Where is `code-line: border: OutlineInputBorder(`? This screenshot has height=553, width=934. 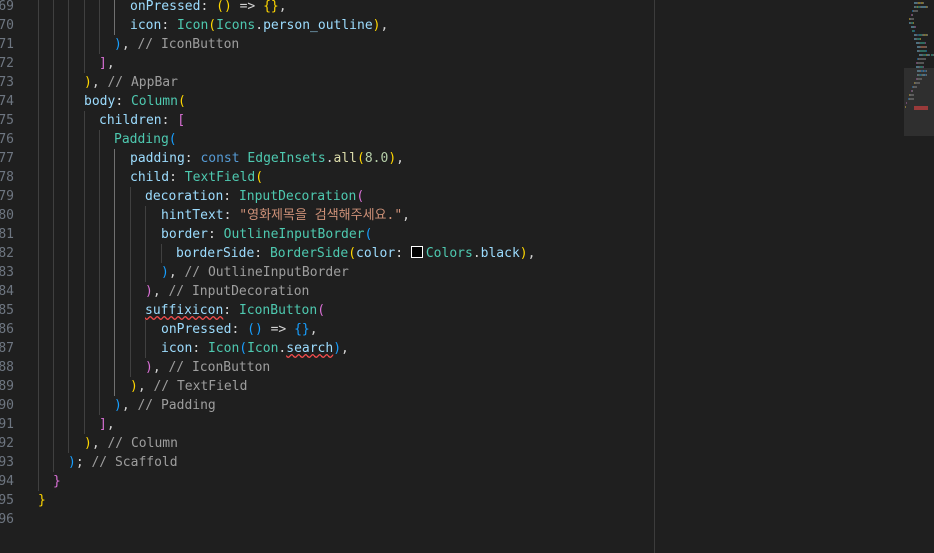
code-line: border: OutlineInputBorder( is located at coordinates (266, 234).